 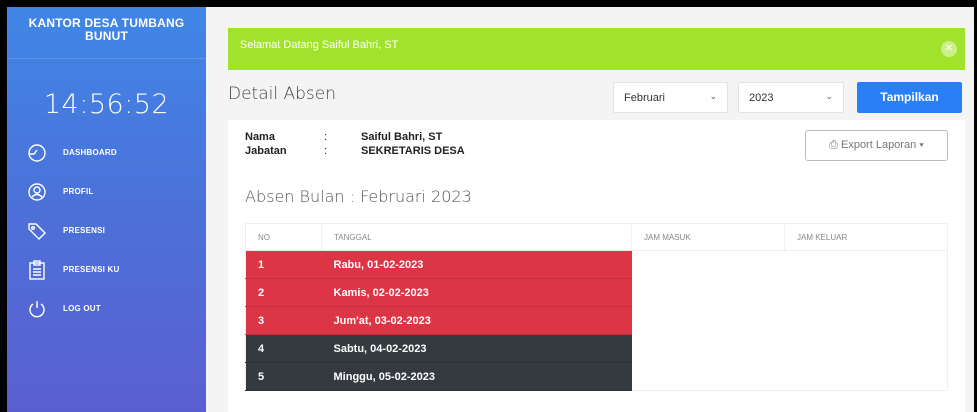 What do you see at coordinates (402, 137) in the screenshot?
I see `name-value: Saiful Bahri, ST` at bounding box center [402, 137].